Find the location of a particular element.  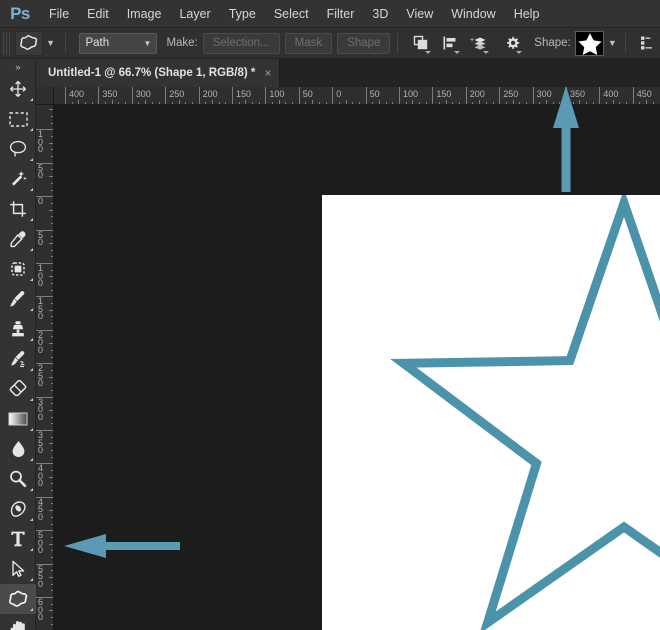

options-bar-grip is located at coordinates (7, 43).